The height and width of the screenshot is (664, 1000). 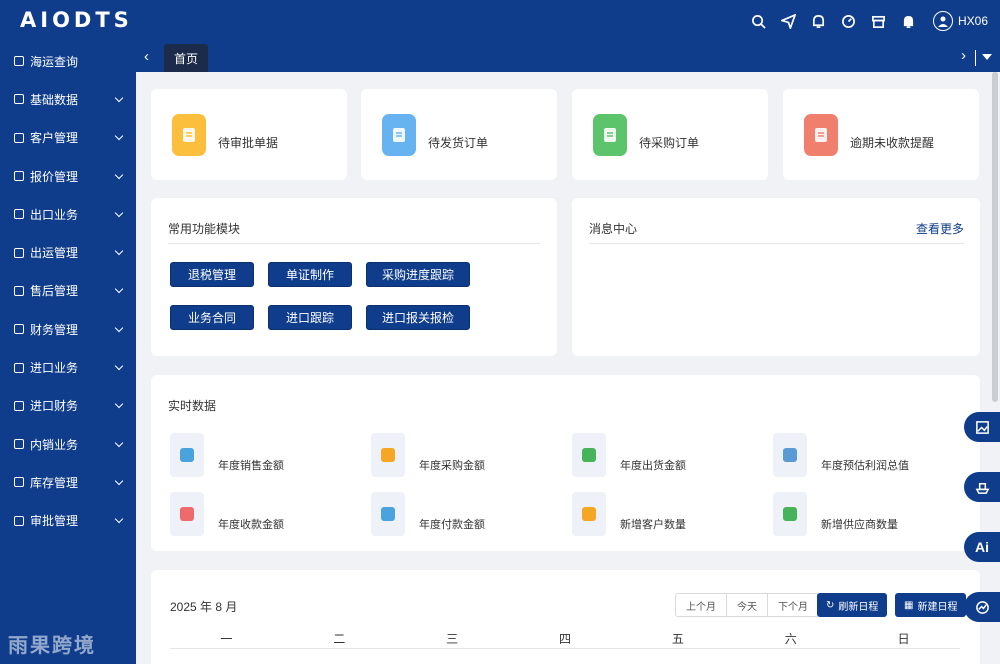 What do you see at coordinates (841, 455) in the screenshot?
I see `realtime-item: 年度预估利润总值` at bounding box center [841, 455].